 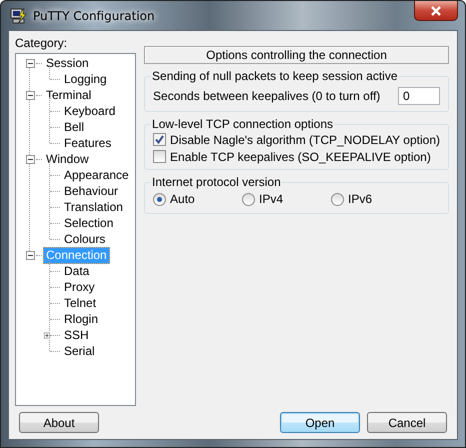 What do you see at coordinates (68, 95) in the screenshot?
I see `tree-item: Terminal` at bounding box center [68, 95].